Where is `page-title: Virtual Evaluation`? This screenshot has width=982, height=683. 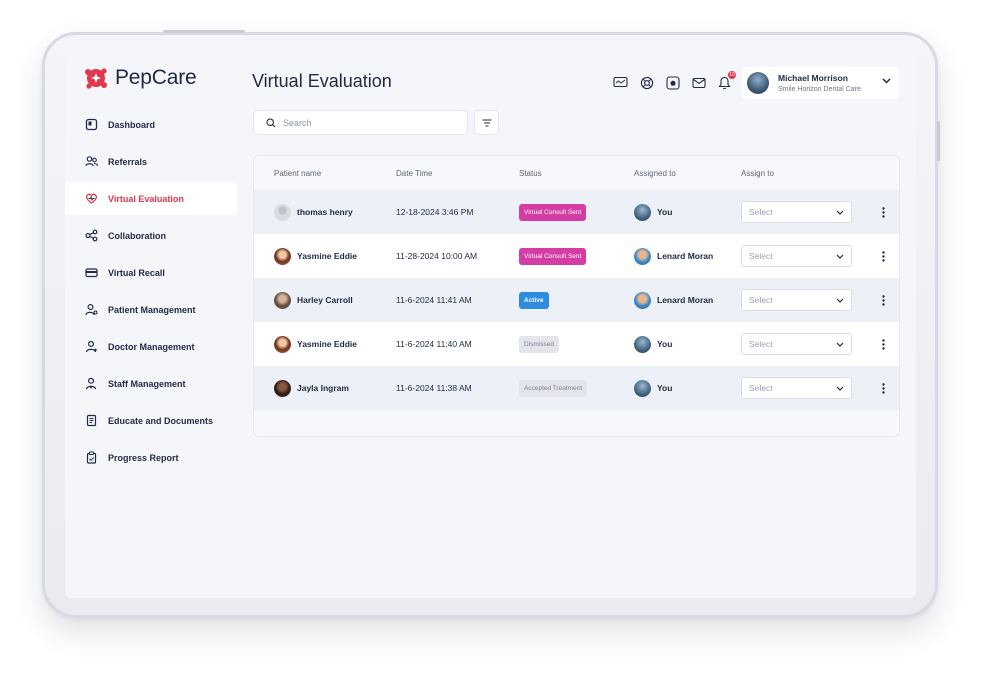
page-title: Virtual Evaluation is located at coordinates (322, 81).